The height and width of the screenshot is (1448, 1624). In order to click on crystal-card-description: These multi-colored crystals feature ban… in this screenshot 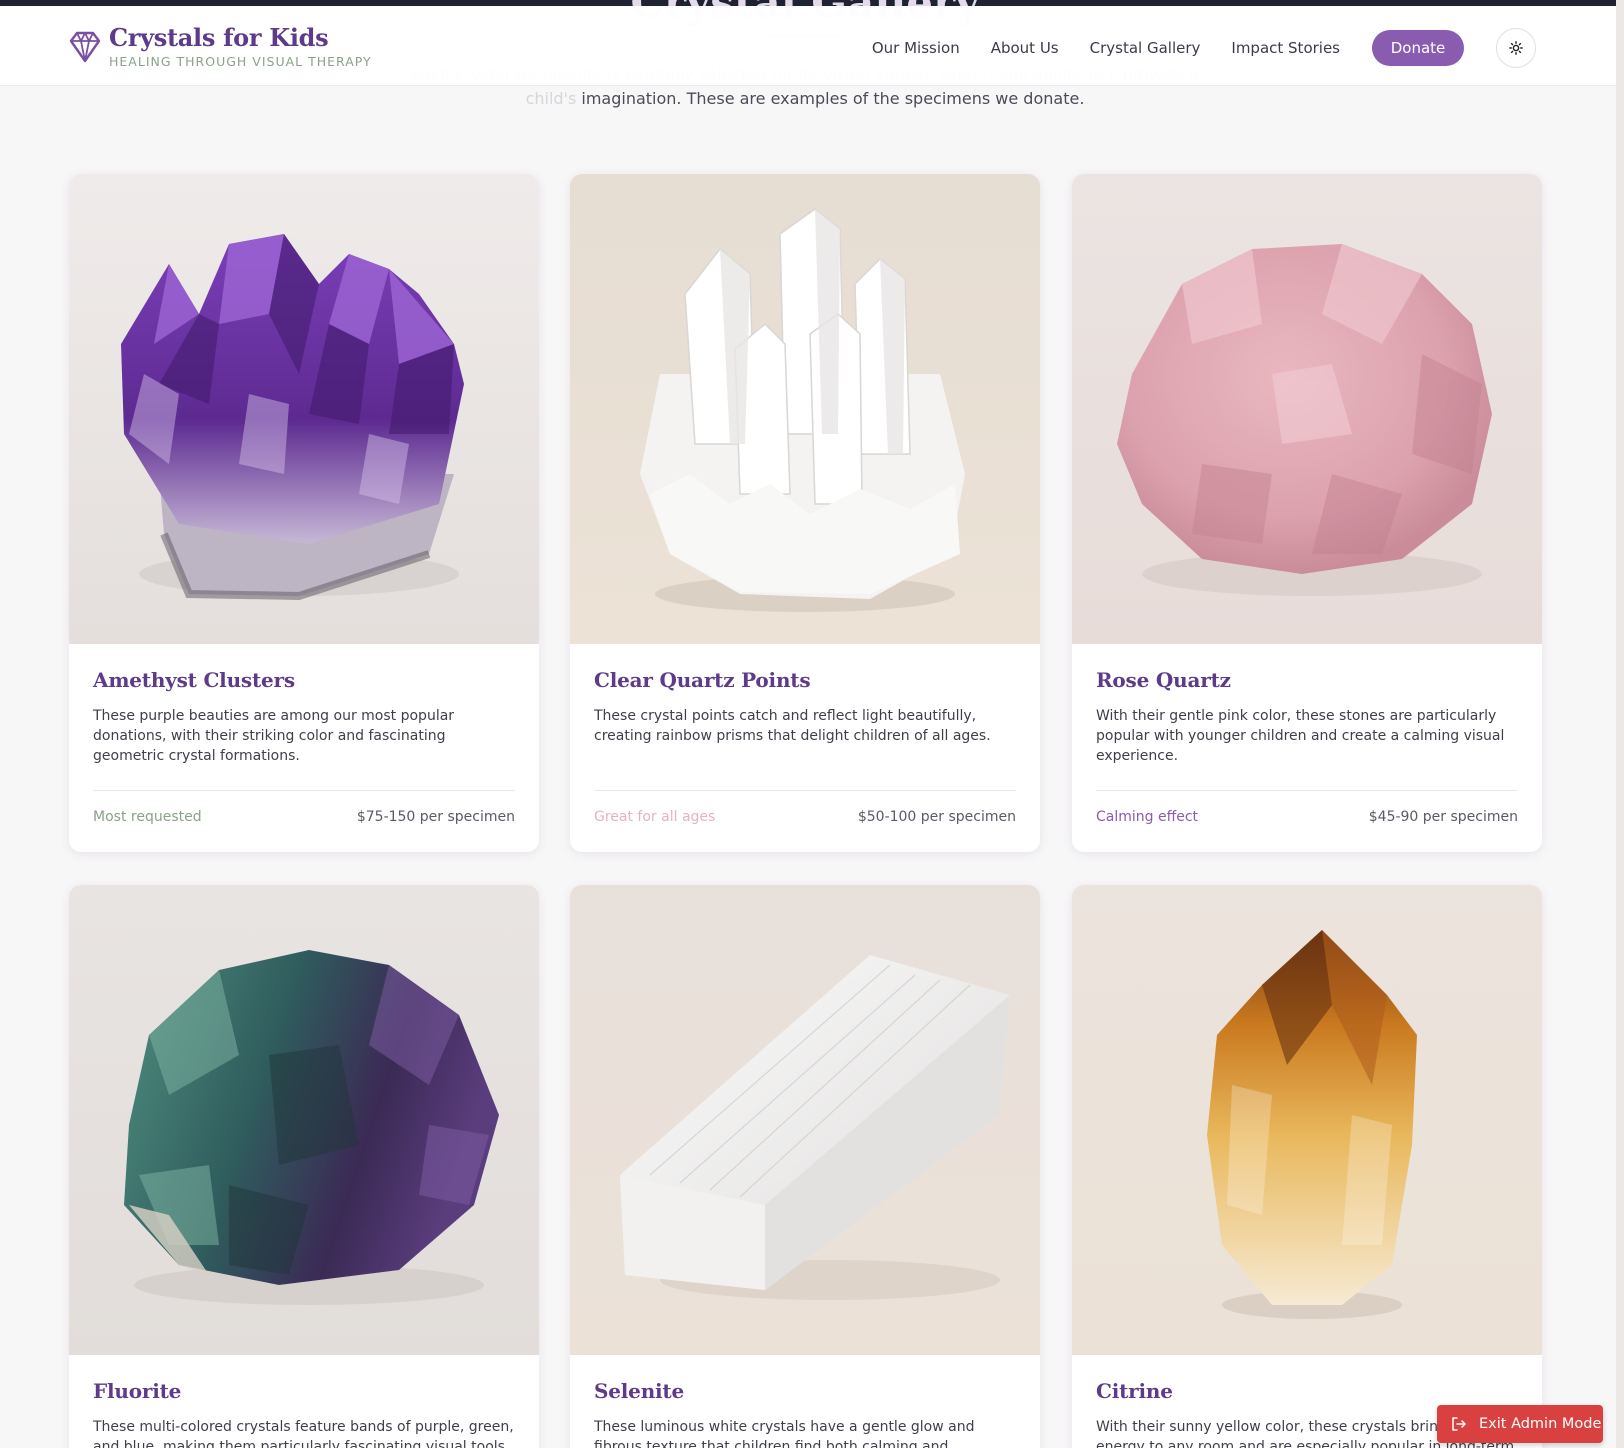, I will do `click(303, 1433)`.